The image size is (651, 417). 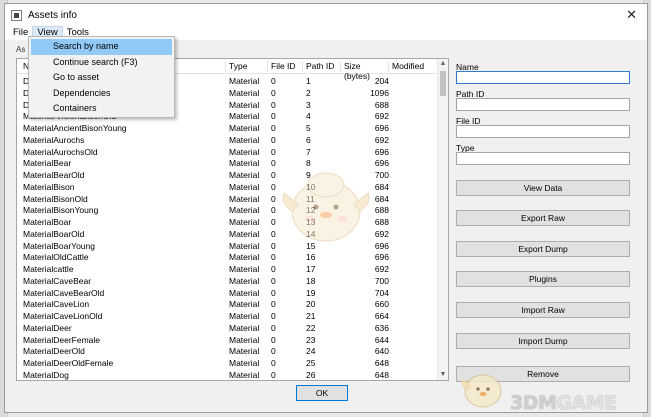 I want to click on scroll-down-arrow-icon: ▼, so click(x=443, y=375).